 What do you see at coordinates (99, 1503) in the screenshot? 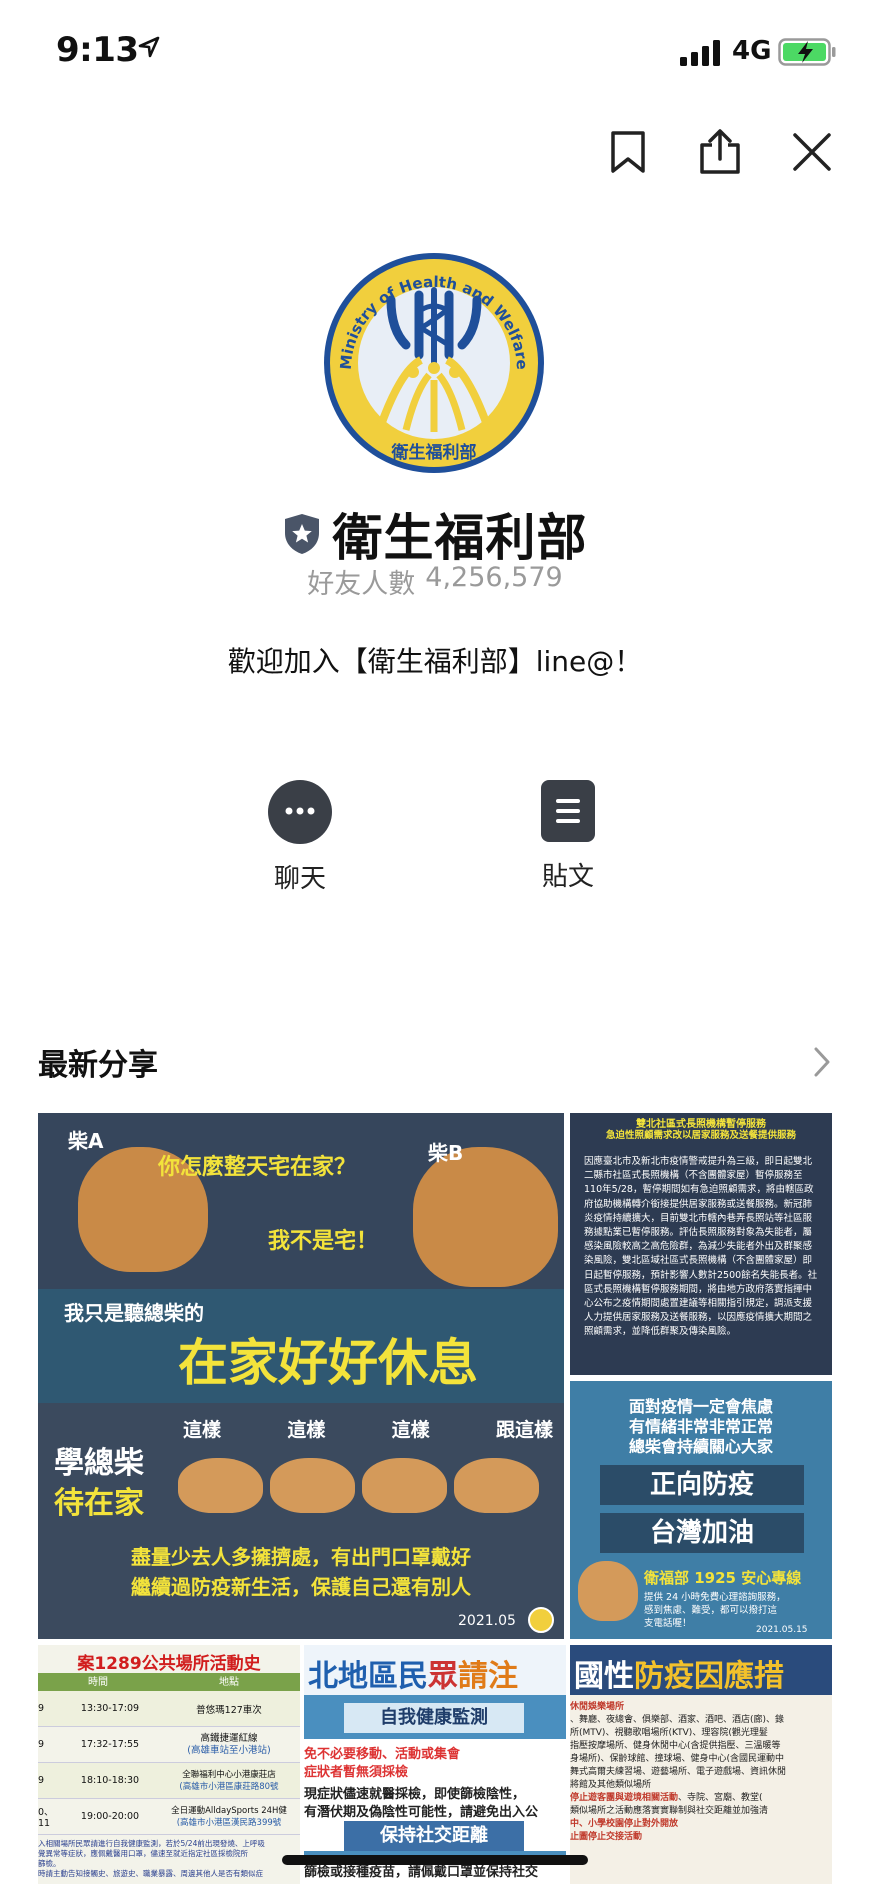
I see `left-line-2: 待在家` at bounding box center [99, 1503].